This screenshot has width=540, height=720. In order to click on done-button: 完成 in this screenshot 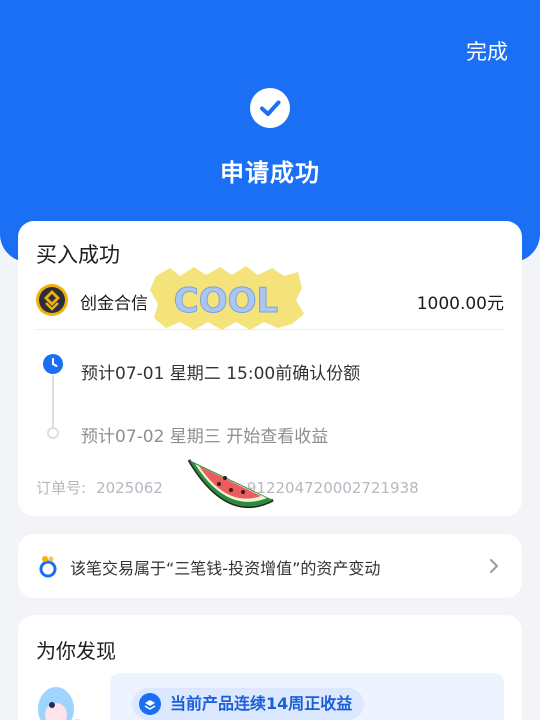, I will do `click(487, 51)`.